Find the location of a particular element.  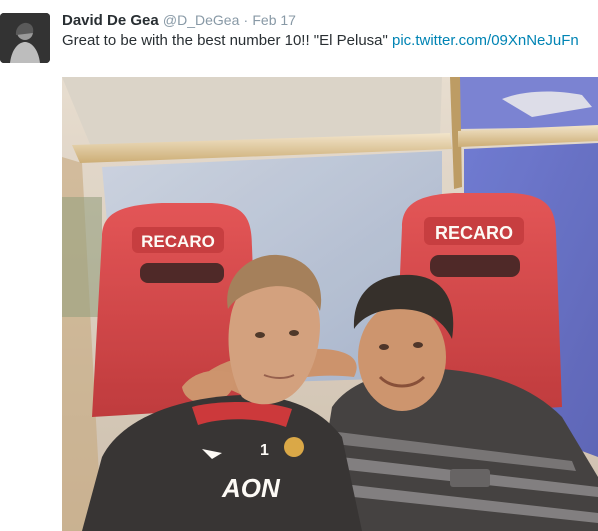

display-name: David De Gea is located at coordinates (110, 20).